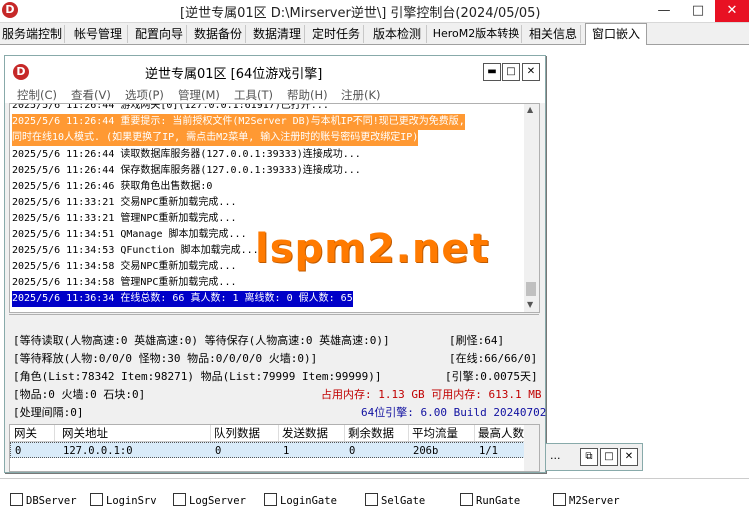 The width and height of the screenshot is (749, 515). I want to click on checkbox-logingate: LoginGate, so click(300, 500).